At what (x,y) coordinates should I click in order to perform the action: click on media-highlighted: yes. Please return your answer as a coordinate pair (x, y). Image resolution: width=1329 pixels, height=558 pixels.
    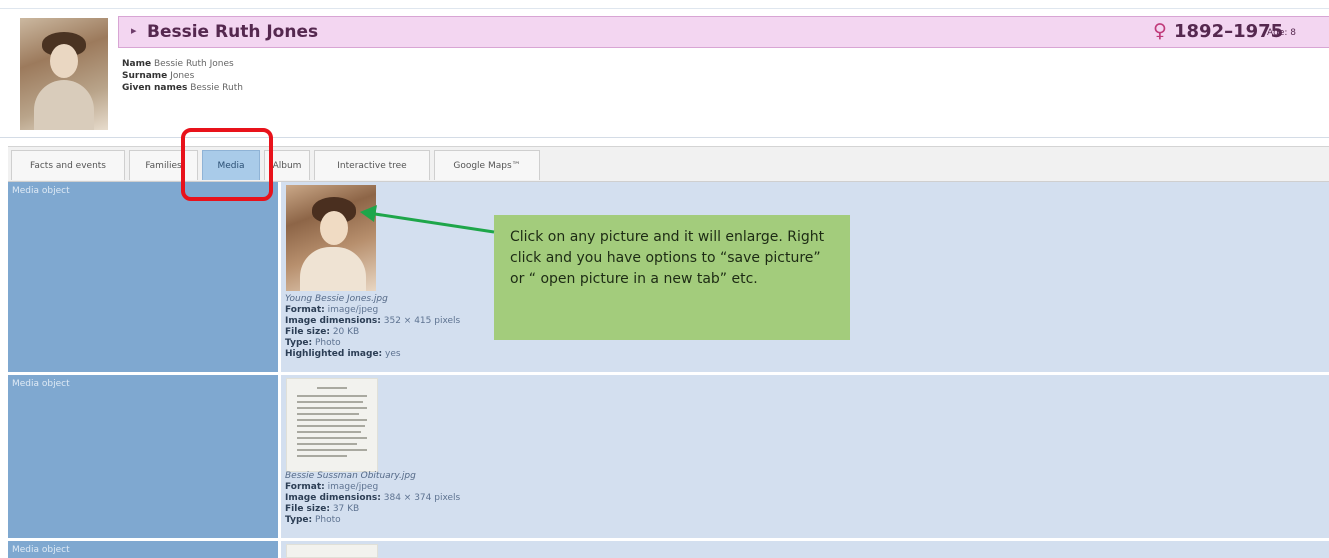
    Looking at the image, I should click on (393, 354).